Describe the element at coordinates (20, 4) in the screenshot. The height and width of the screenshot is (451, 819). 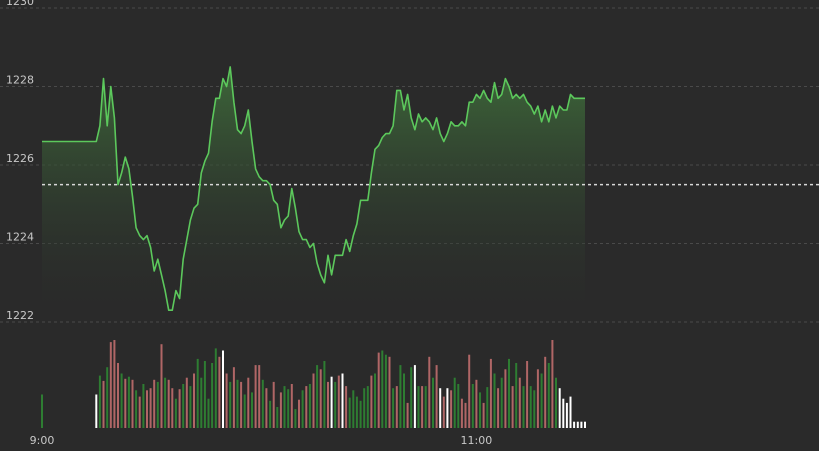
I see `y-tick-label: 1230` at that location.